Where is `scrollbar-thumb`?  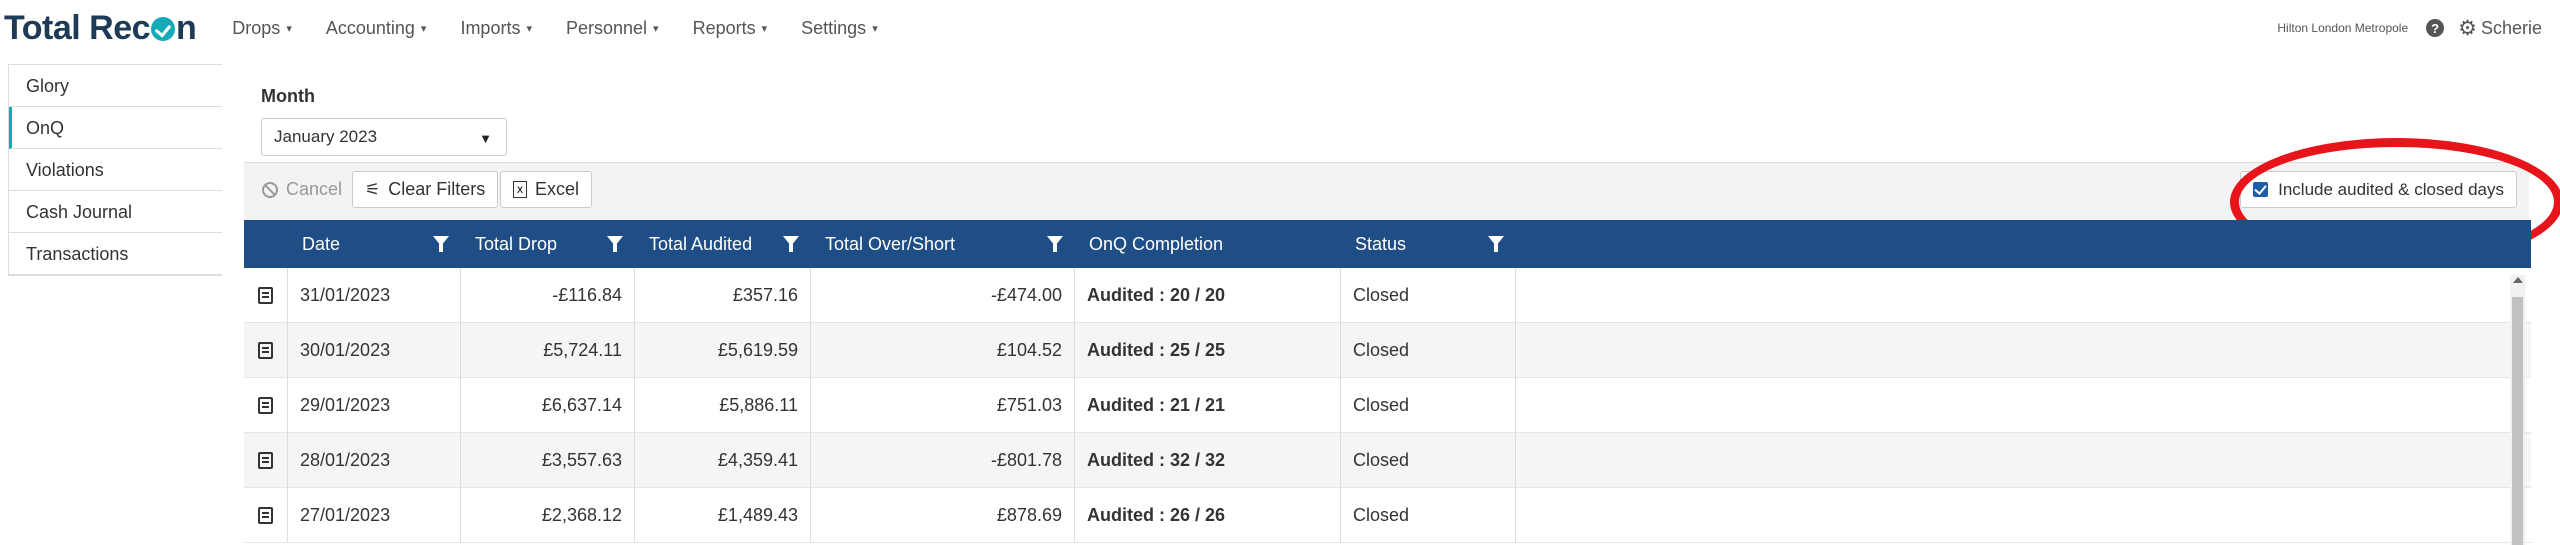
scrollbar-thumb is located at coordinates (2517, 421).